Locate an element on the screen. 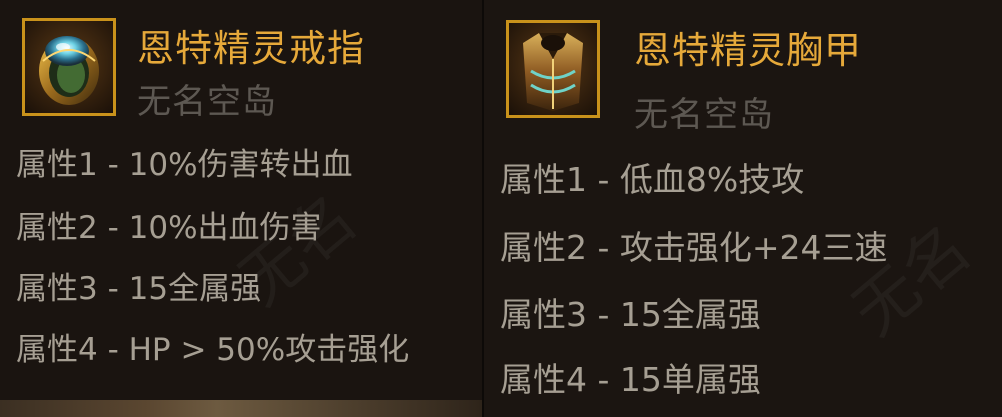 Image resolution: width=1002 pixels, height=417 pixels. background-game-strip is located at coordinates (241, 408).